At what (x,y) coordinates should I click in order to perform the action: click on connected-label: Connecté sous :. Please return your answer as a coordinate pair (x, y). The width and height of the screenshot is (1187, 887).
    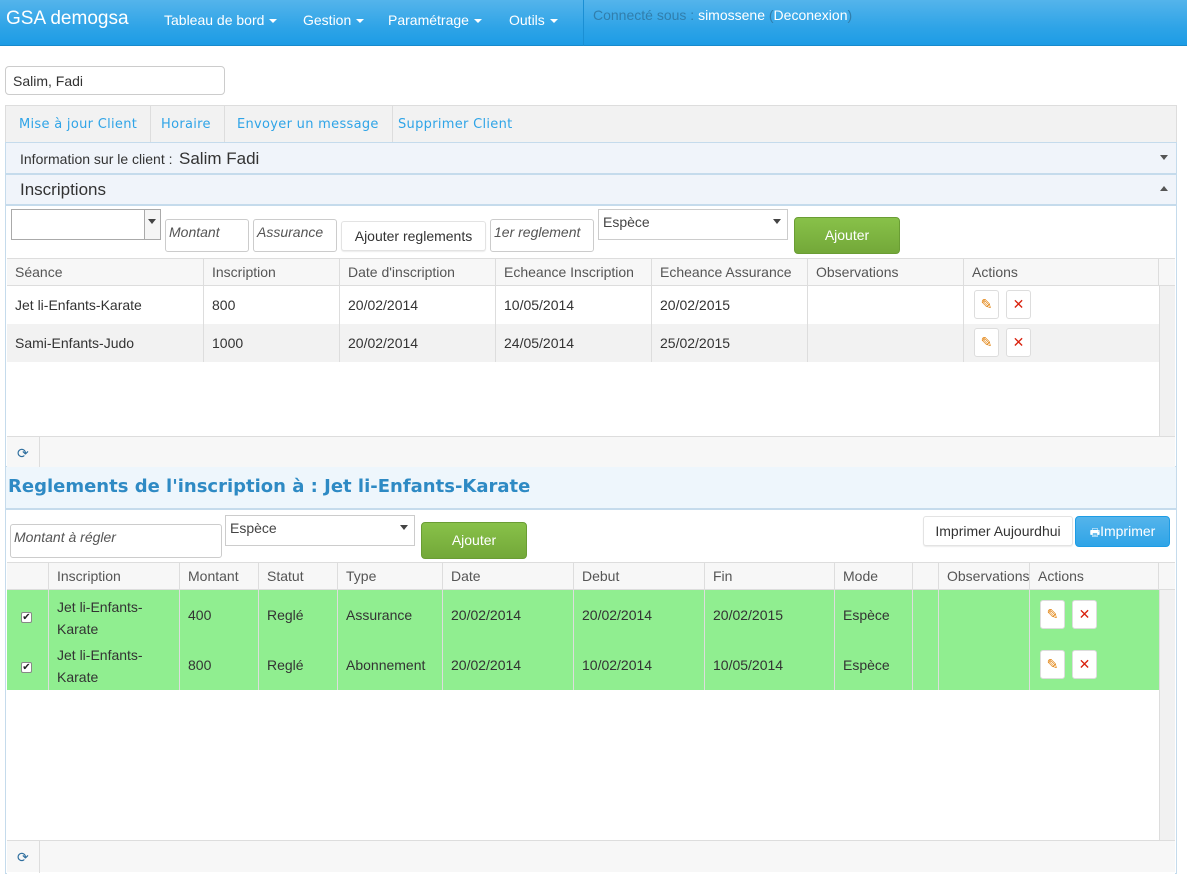
    Looking at the image, I should click on (644, 15).